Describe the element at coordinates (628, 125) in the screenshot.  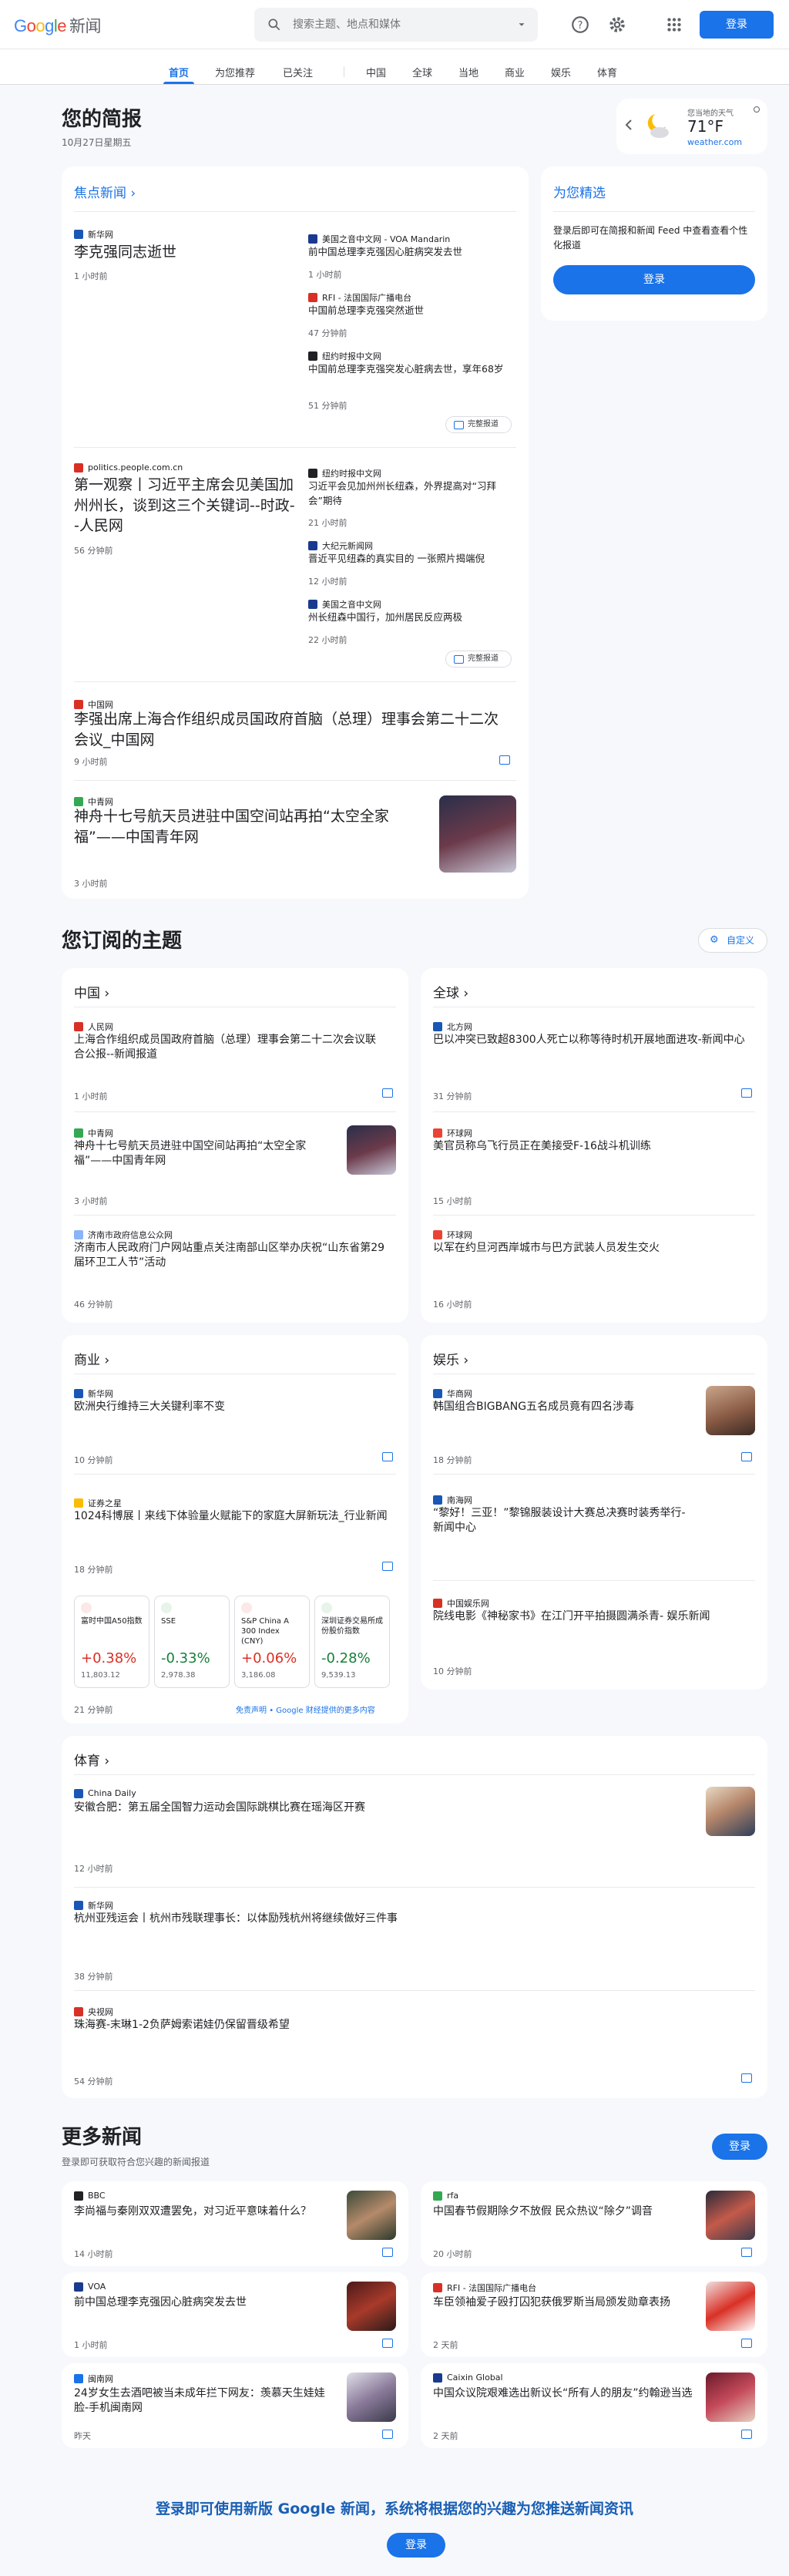
I see `chevron-left-icon` at that location.